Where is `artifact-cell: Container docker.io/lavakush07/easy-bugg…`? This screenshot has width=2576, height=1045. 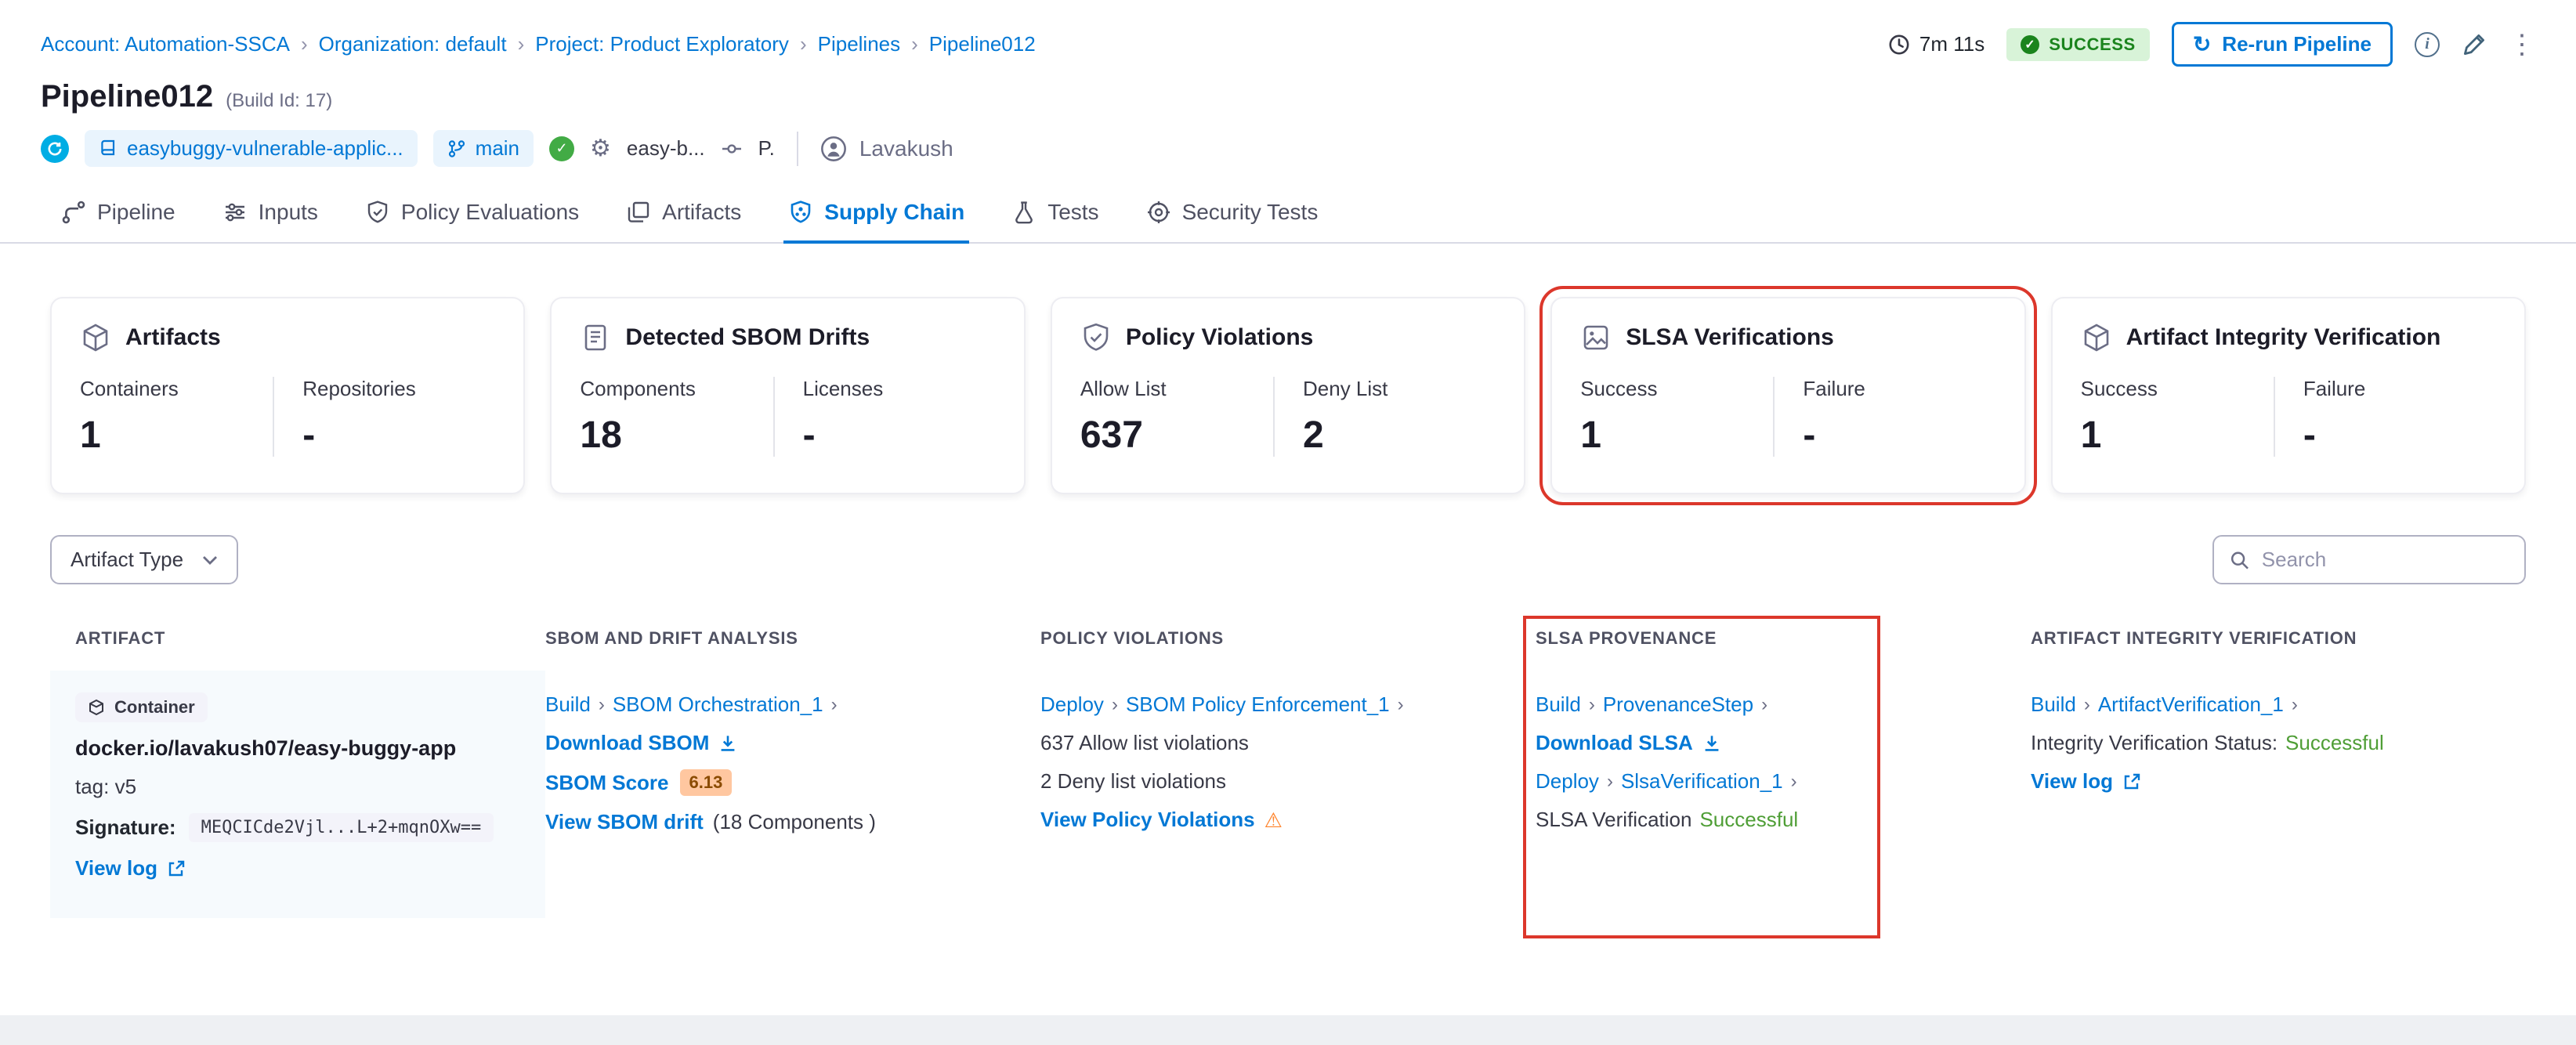 artifact-cell: Container docker.io/lavakush07/easy-bugg… is located at coordinates (298, 794).